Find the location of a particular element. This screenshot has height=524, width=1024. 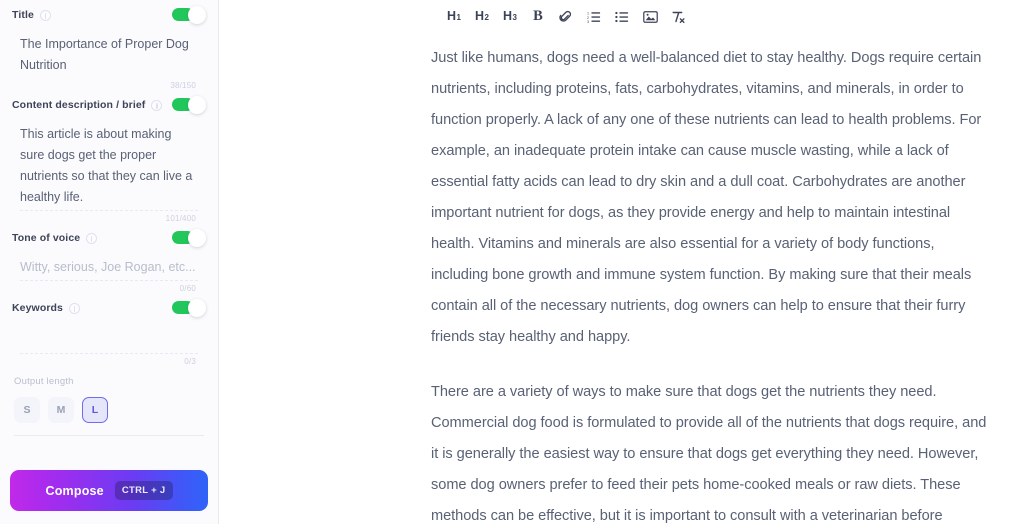

clear-formatting-icon is located at coordinates (678, 17).